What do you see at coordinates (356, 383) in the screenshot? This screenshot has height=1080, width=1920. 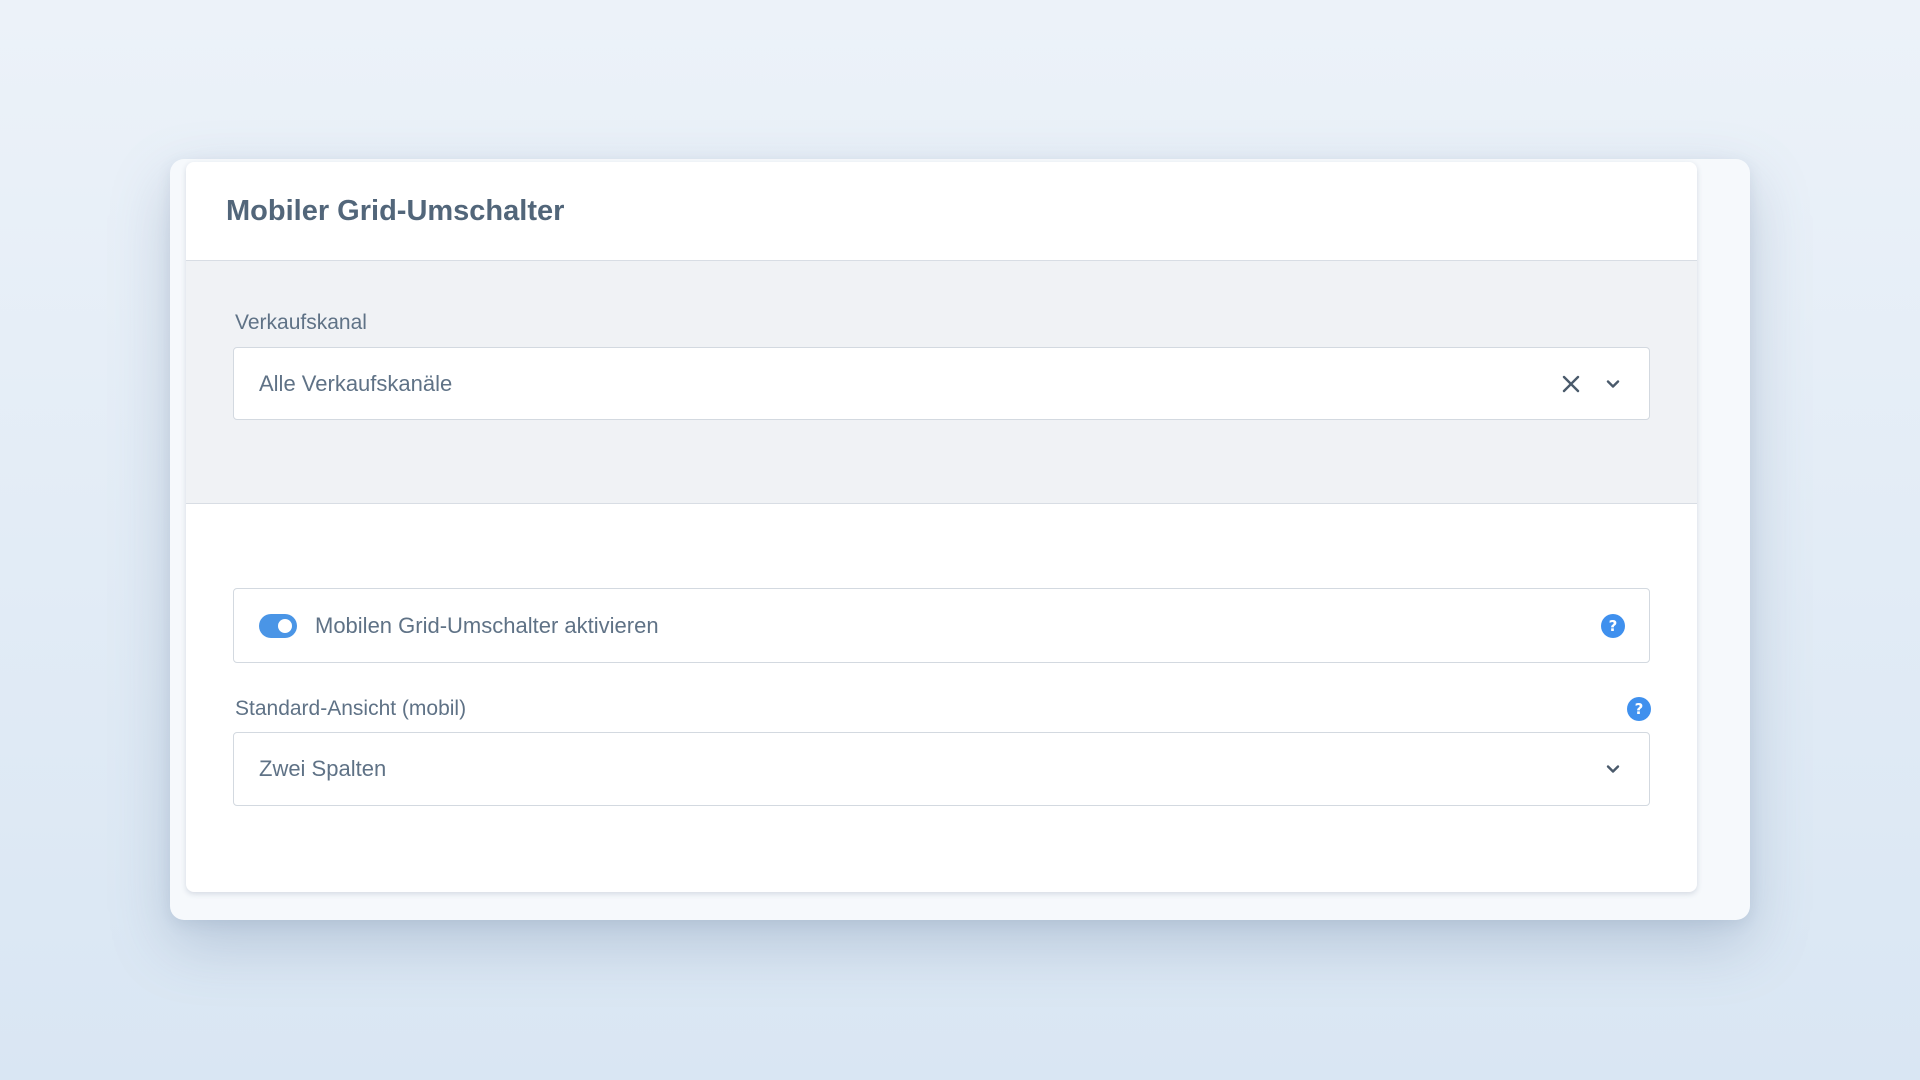 I see `sales-channel-value: Alle Verkaufskanäle` at bounding box center [356, 383].